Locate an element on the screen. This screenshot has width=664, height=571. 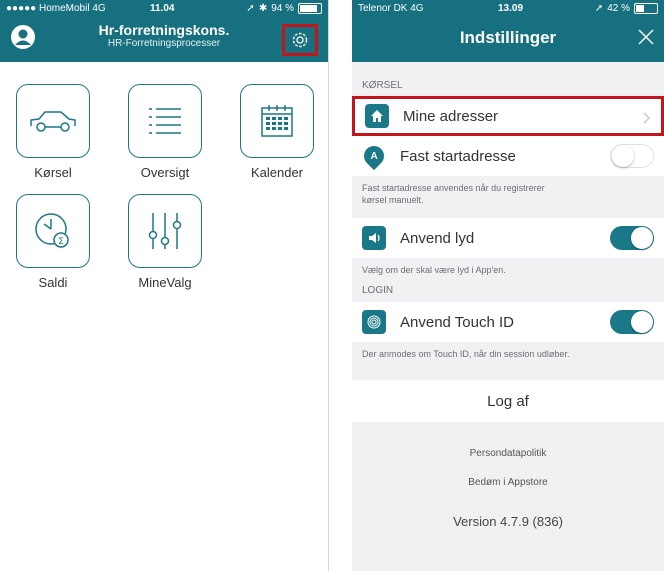
map-pin-icon: A is located at coordinates (374, 156).